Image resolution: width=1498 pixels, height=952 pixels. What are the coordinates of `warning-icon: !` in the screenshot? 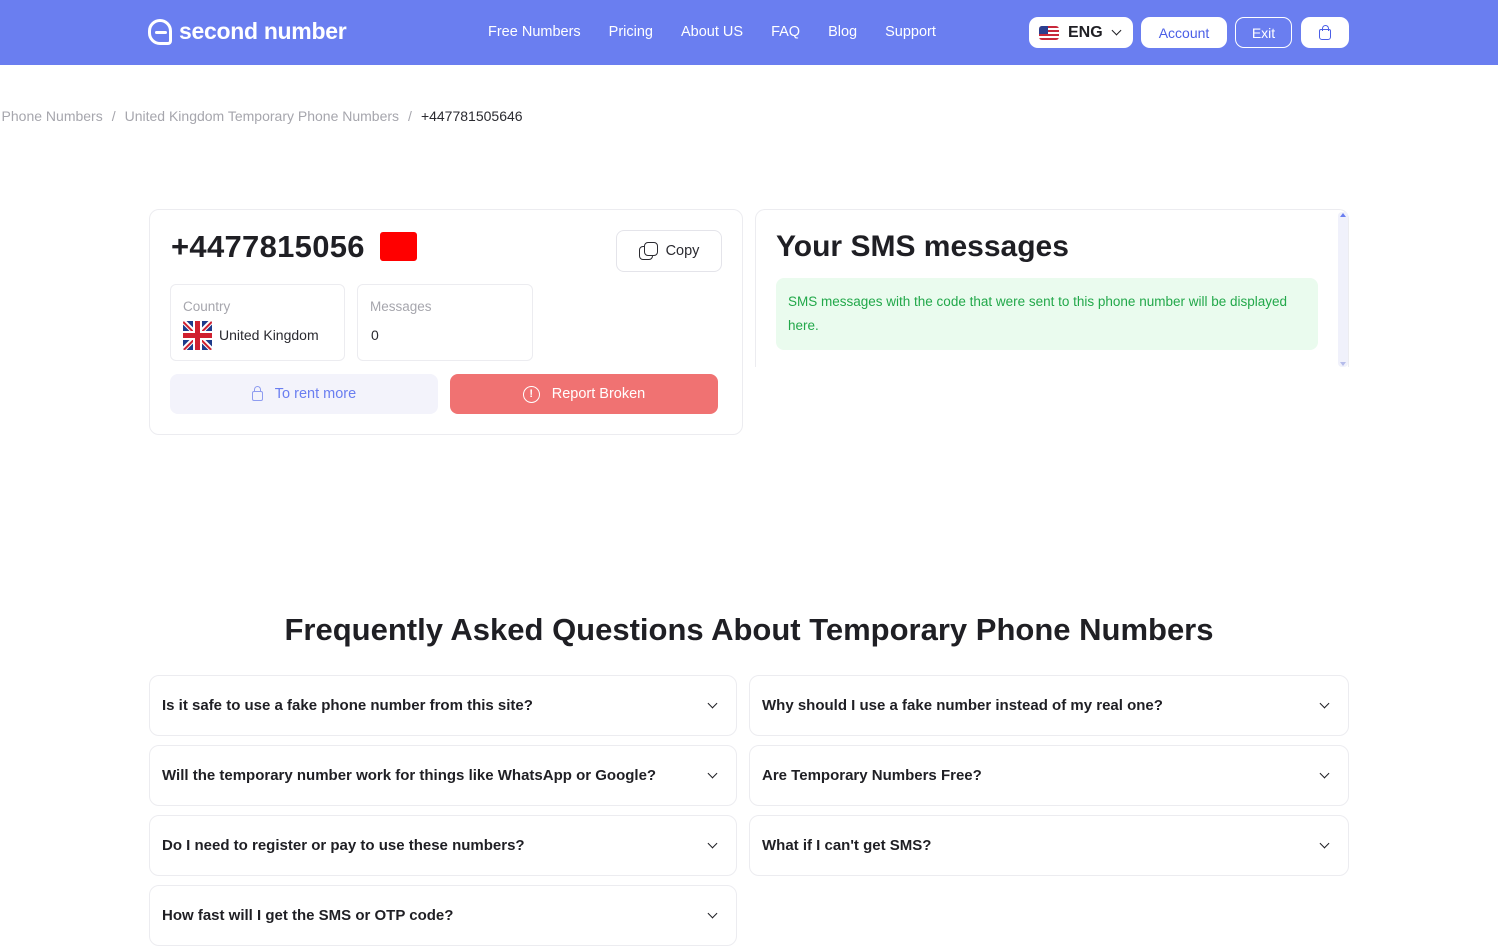 It's located at (531, 394).